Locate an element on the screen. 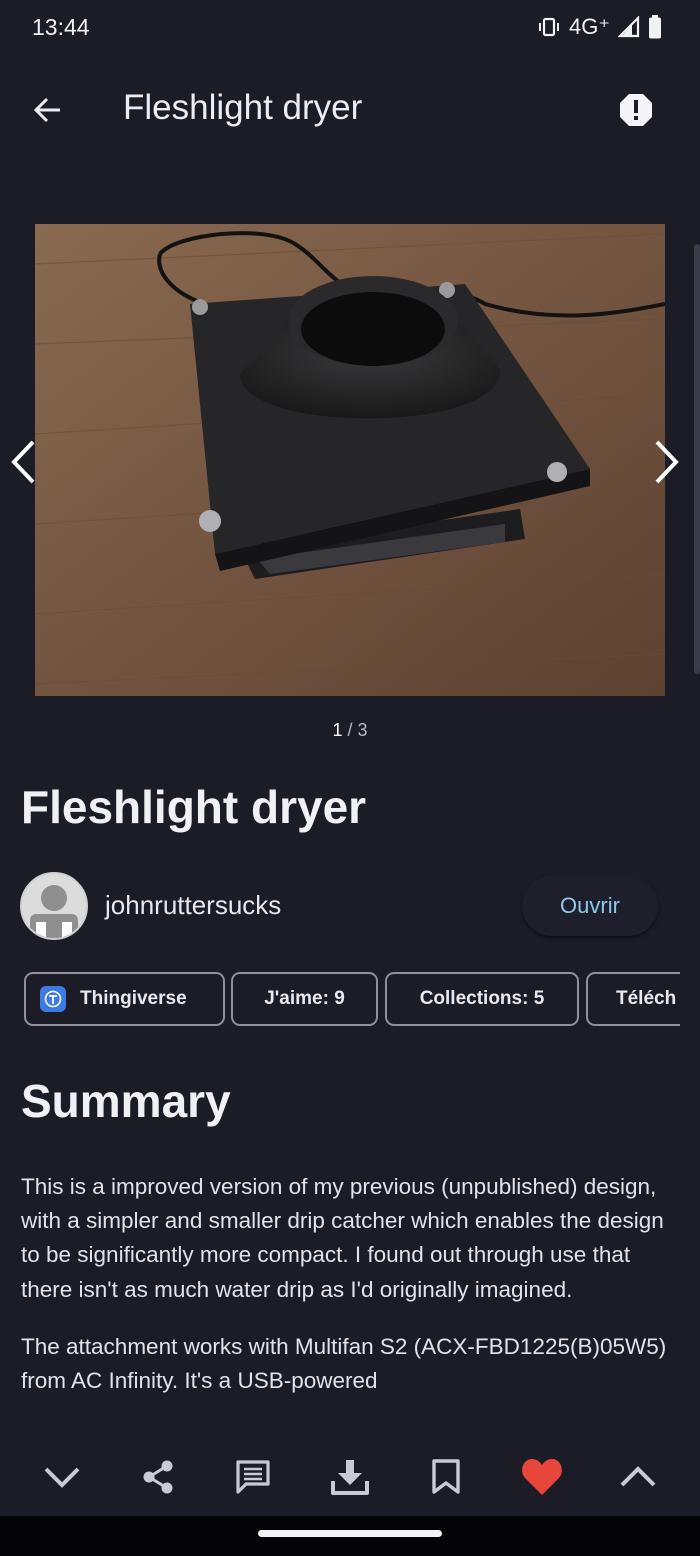  collapse-button is located at coordinates (62, 1477).